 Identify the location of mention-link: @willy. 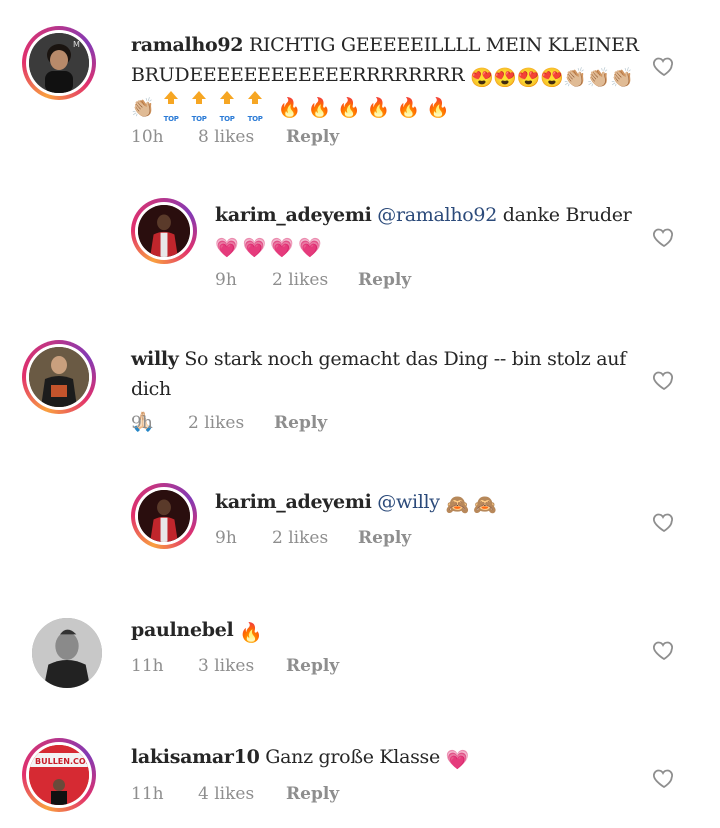
(408, 502).